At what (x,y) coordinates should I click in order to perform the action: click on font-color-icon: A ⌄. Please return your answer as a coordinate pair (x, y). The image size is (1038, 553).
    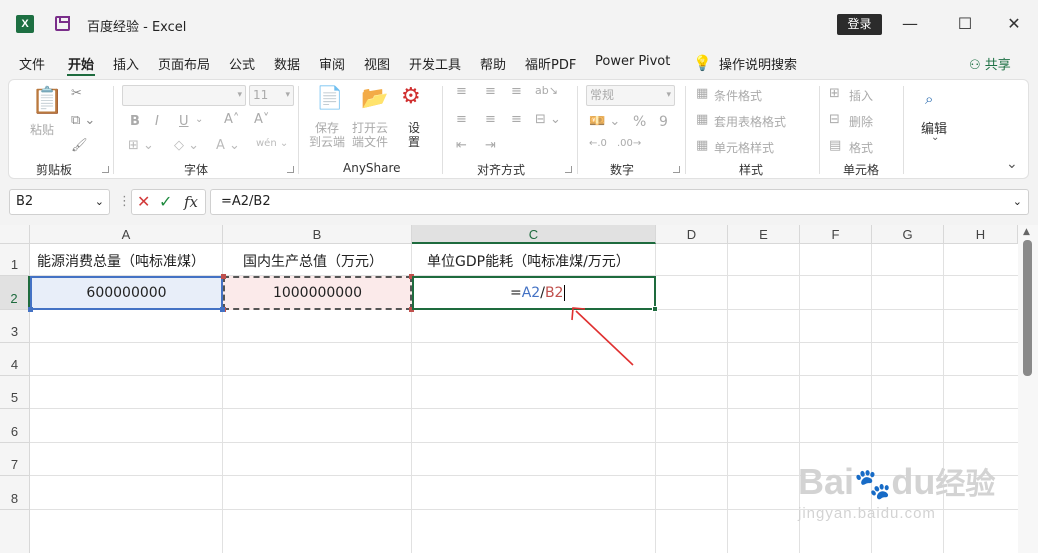
    Looking at the image, I should click on (228, 145).